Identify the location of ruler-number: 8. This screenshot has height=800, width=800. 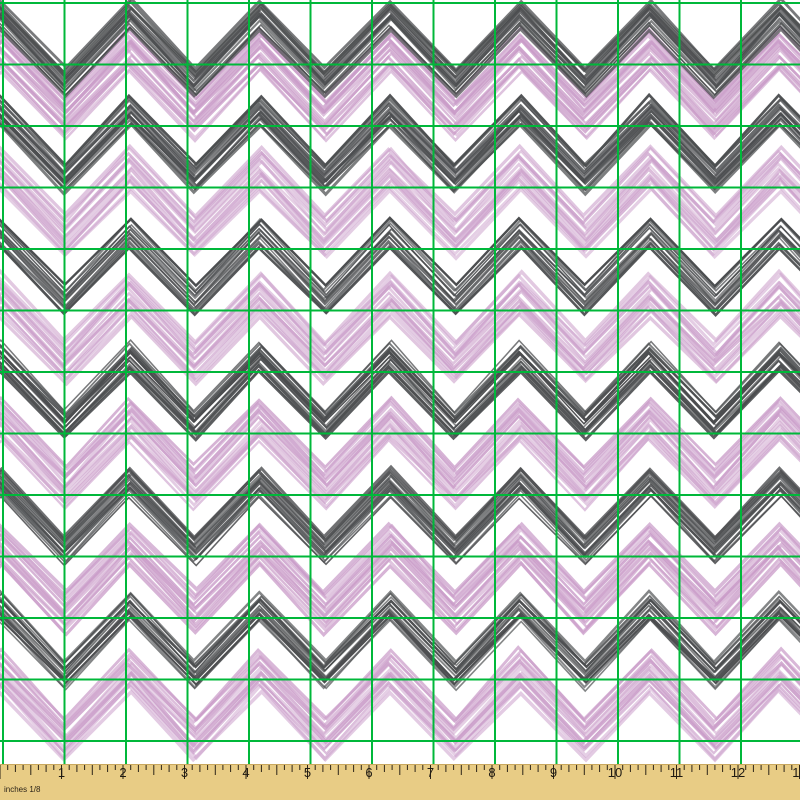
(491, 772).